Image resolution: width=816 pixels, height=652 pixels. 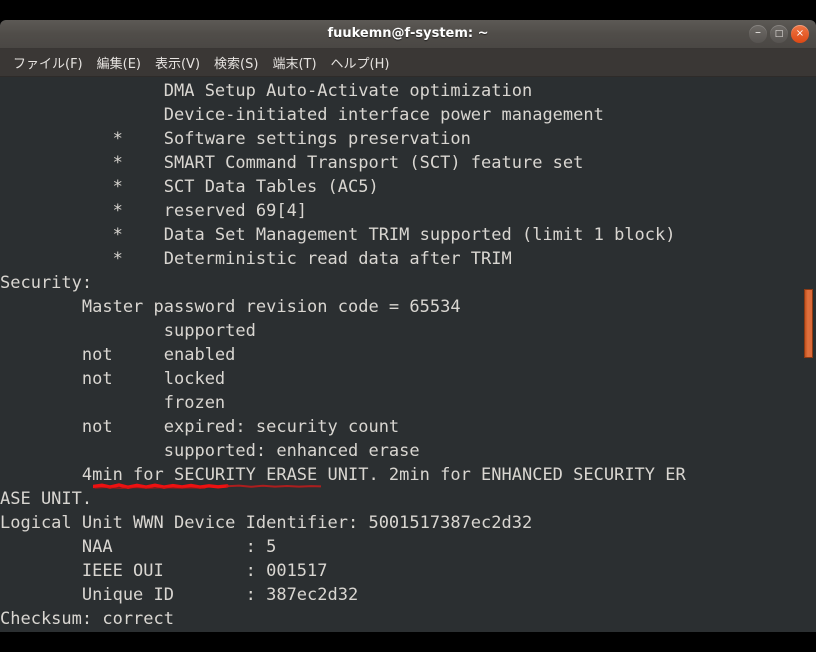 I want to click on terminal-line: Security:, so click(x=46, y=283).